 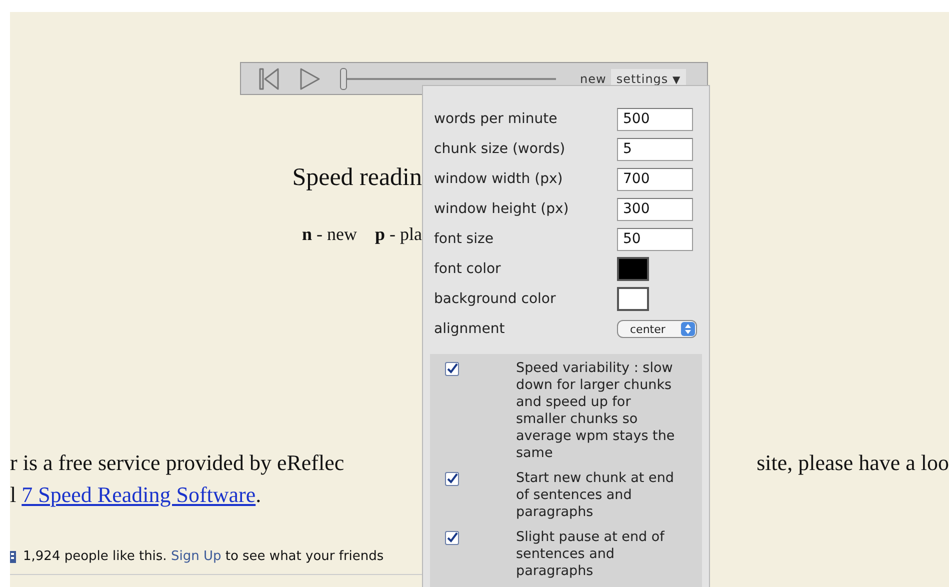 I want to click on shortcut-hint: n - new, so click(x=329, y=234).